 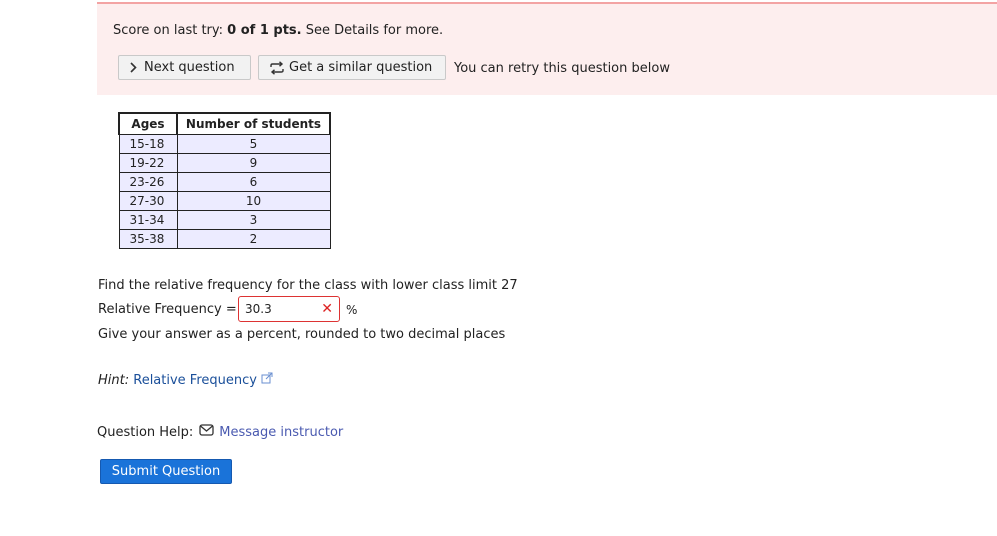 I want to click on relative-frequency-label: Relative Frequency =, so click(x=167, y=309).